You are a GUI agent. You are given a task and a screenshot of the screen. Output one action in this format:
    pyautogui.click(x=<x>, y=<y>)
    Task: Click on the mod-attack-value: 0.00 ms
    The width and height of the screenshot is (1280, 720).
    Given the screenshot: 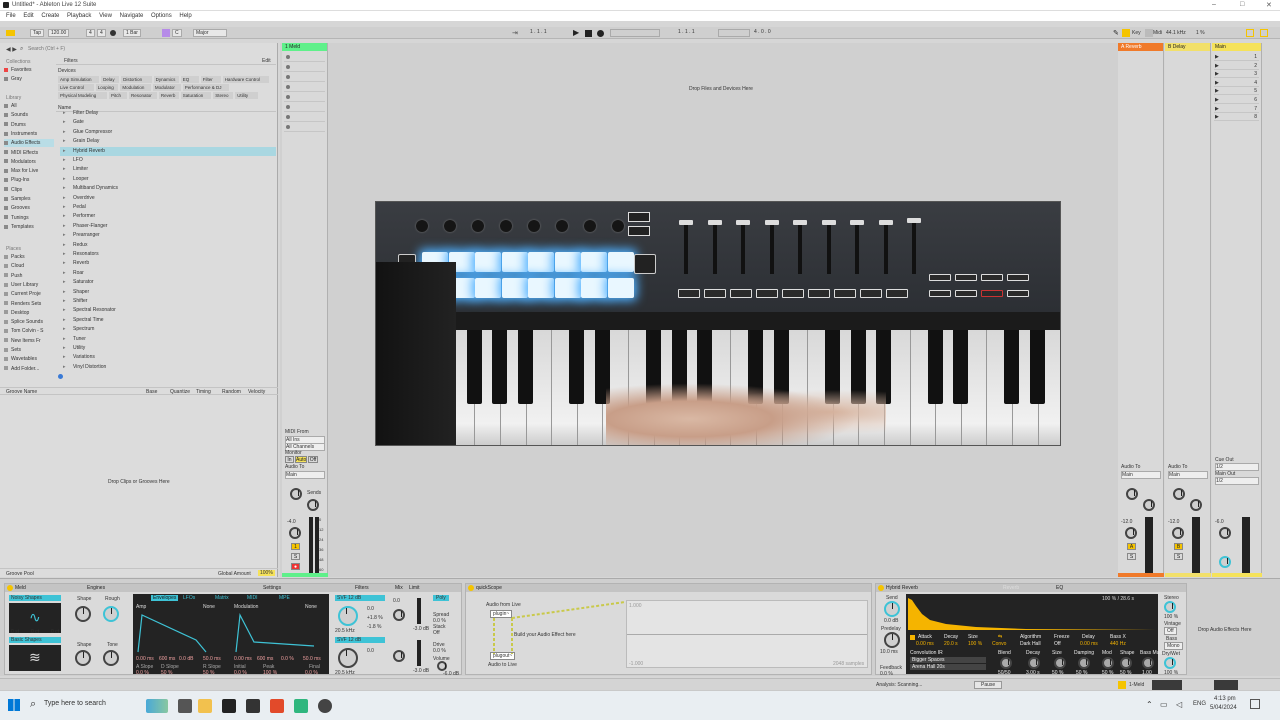 What is the action you would take?
    pyautogui.click(x=243, y=659)
    